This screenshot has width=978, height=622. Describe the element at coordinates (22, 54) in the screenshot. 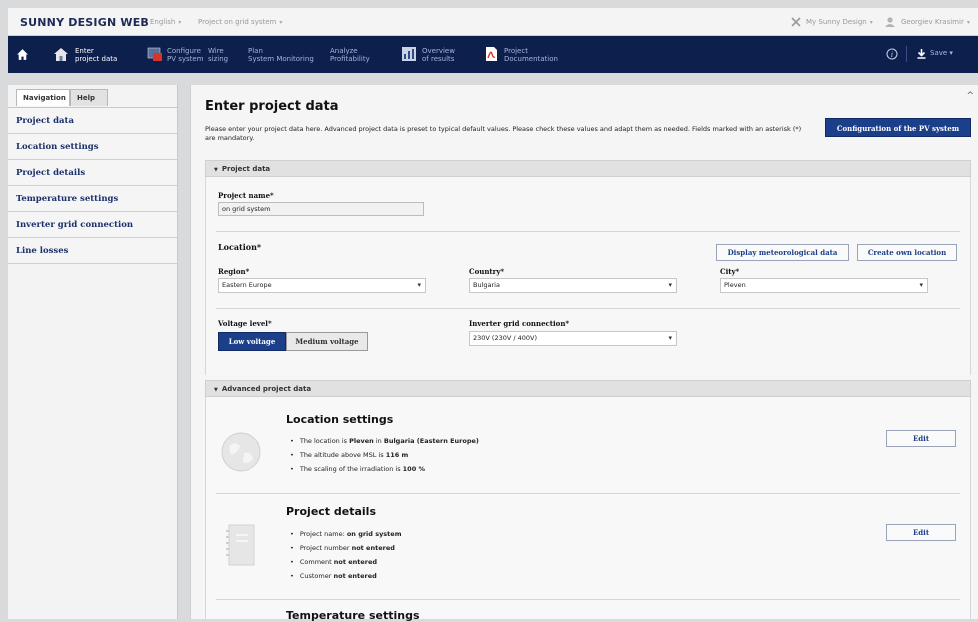

I see `home-icon` at that location.